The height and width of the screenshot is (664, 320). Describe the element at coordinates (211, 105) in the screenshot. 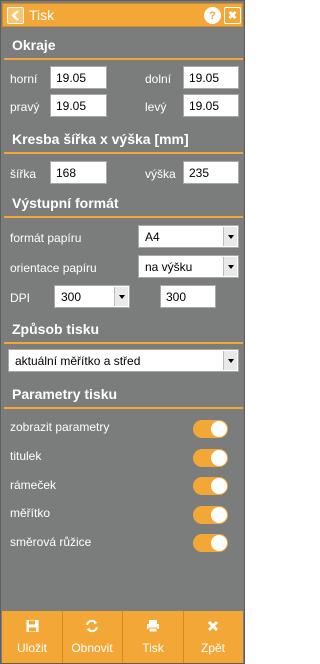

I see `margin-left-input: 19.05` at that location.